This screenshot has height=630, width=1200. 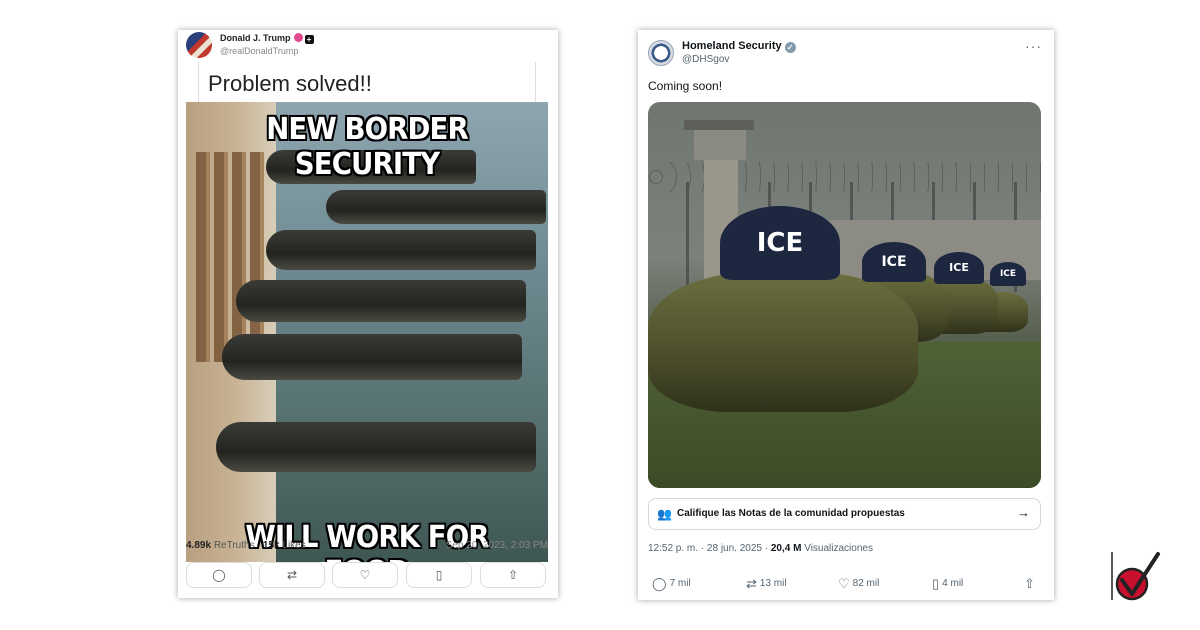 What do you see at coordinates (719, 125) in the screenshot?
I see `watchtower-roof` at bounding box center [719, 125].